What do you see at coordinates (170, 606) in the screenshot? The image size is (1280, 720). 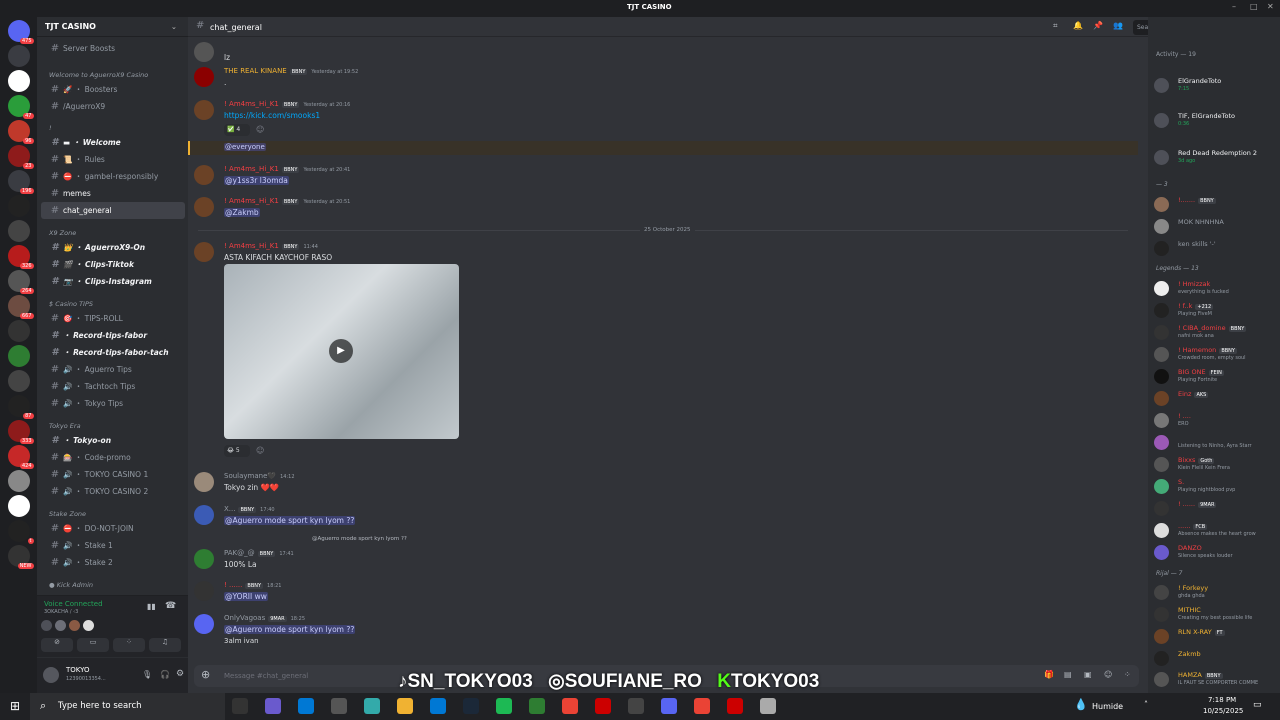 I see `disconnect-icon: ☎` at bounding box center [170, 606].